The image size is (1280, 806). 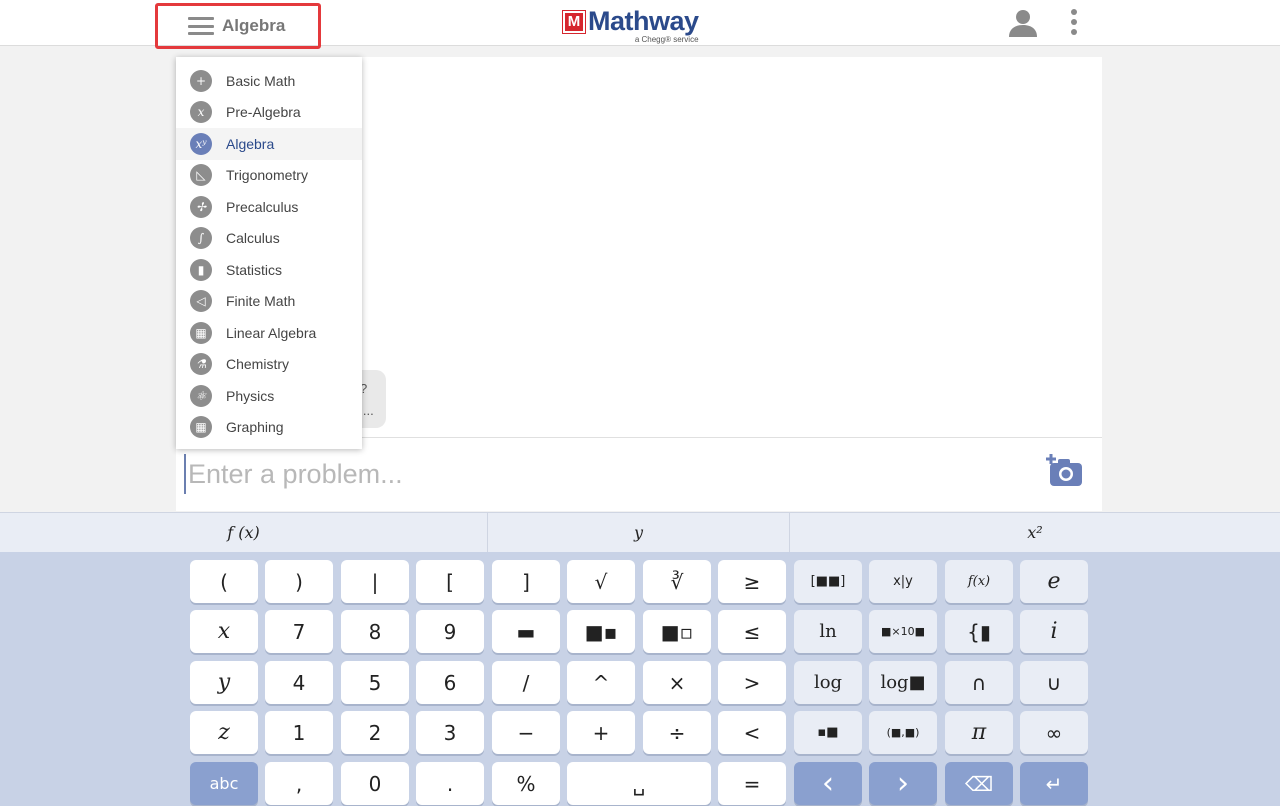 I want to click on key-z: z, so click(x=224, y=732).